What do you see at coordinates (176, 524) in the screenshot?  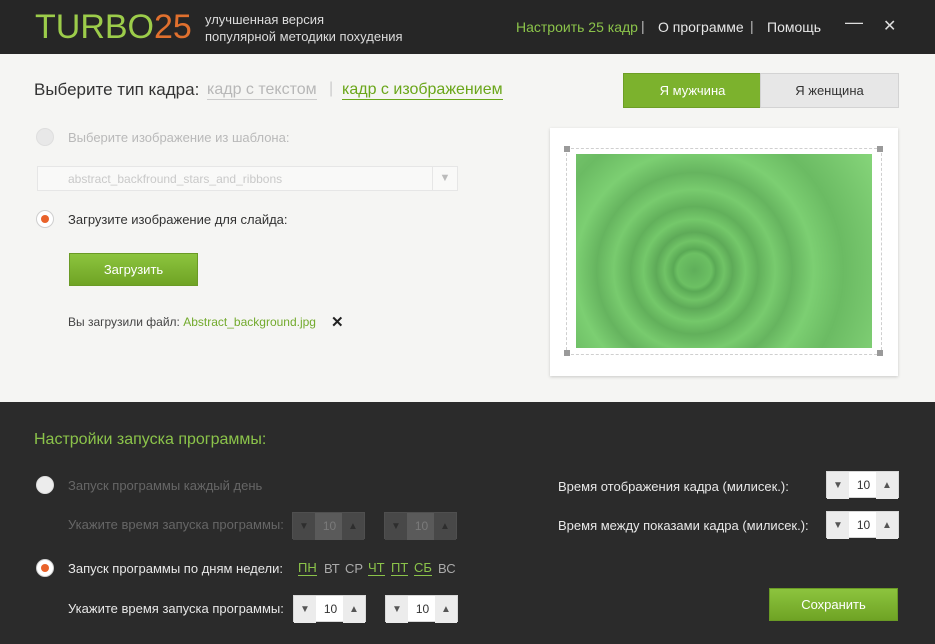 I see `daily-time-label: Укажите время запуска программы:` at bounding box center [176, 524].